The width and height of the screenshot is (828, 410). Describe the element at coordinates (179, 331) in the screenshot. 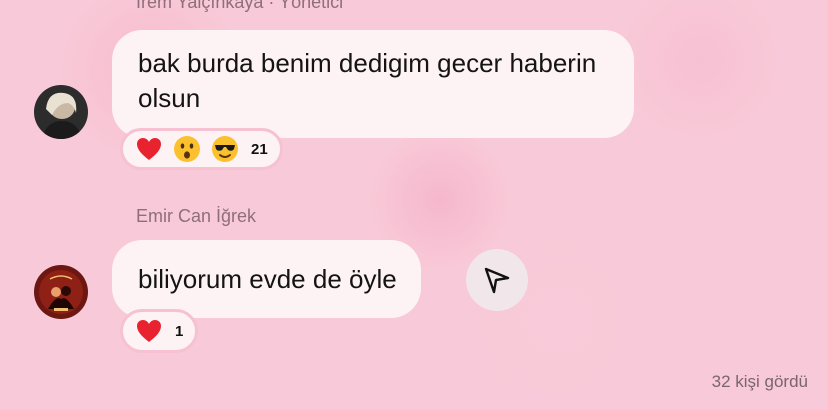

I see `reaction-count: 1` at that location.